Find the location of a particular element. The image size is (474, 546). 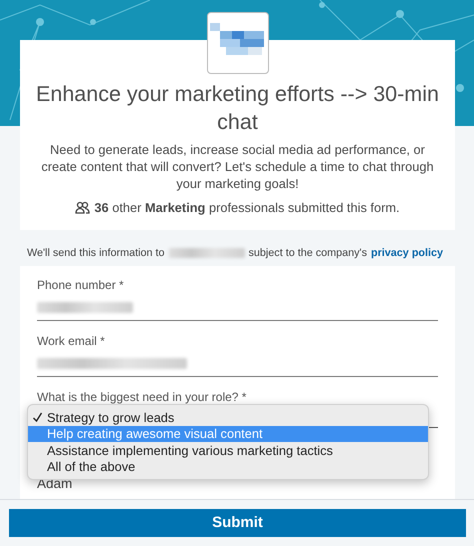

privacy-text: We'll send this information to is located at coordinates (95, 254).